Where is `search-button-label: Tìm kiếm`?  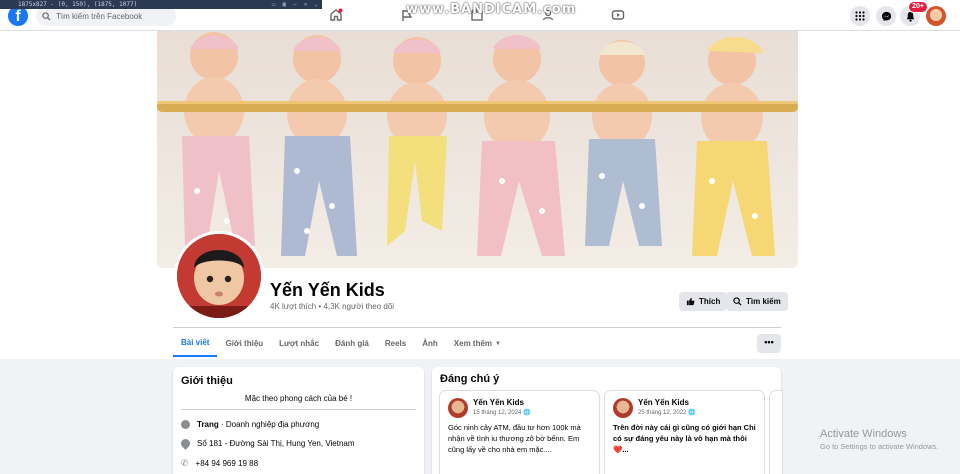
search-button-label: Tìm kiếm is located at coordinates (763, 301).